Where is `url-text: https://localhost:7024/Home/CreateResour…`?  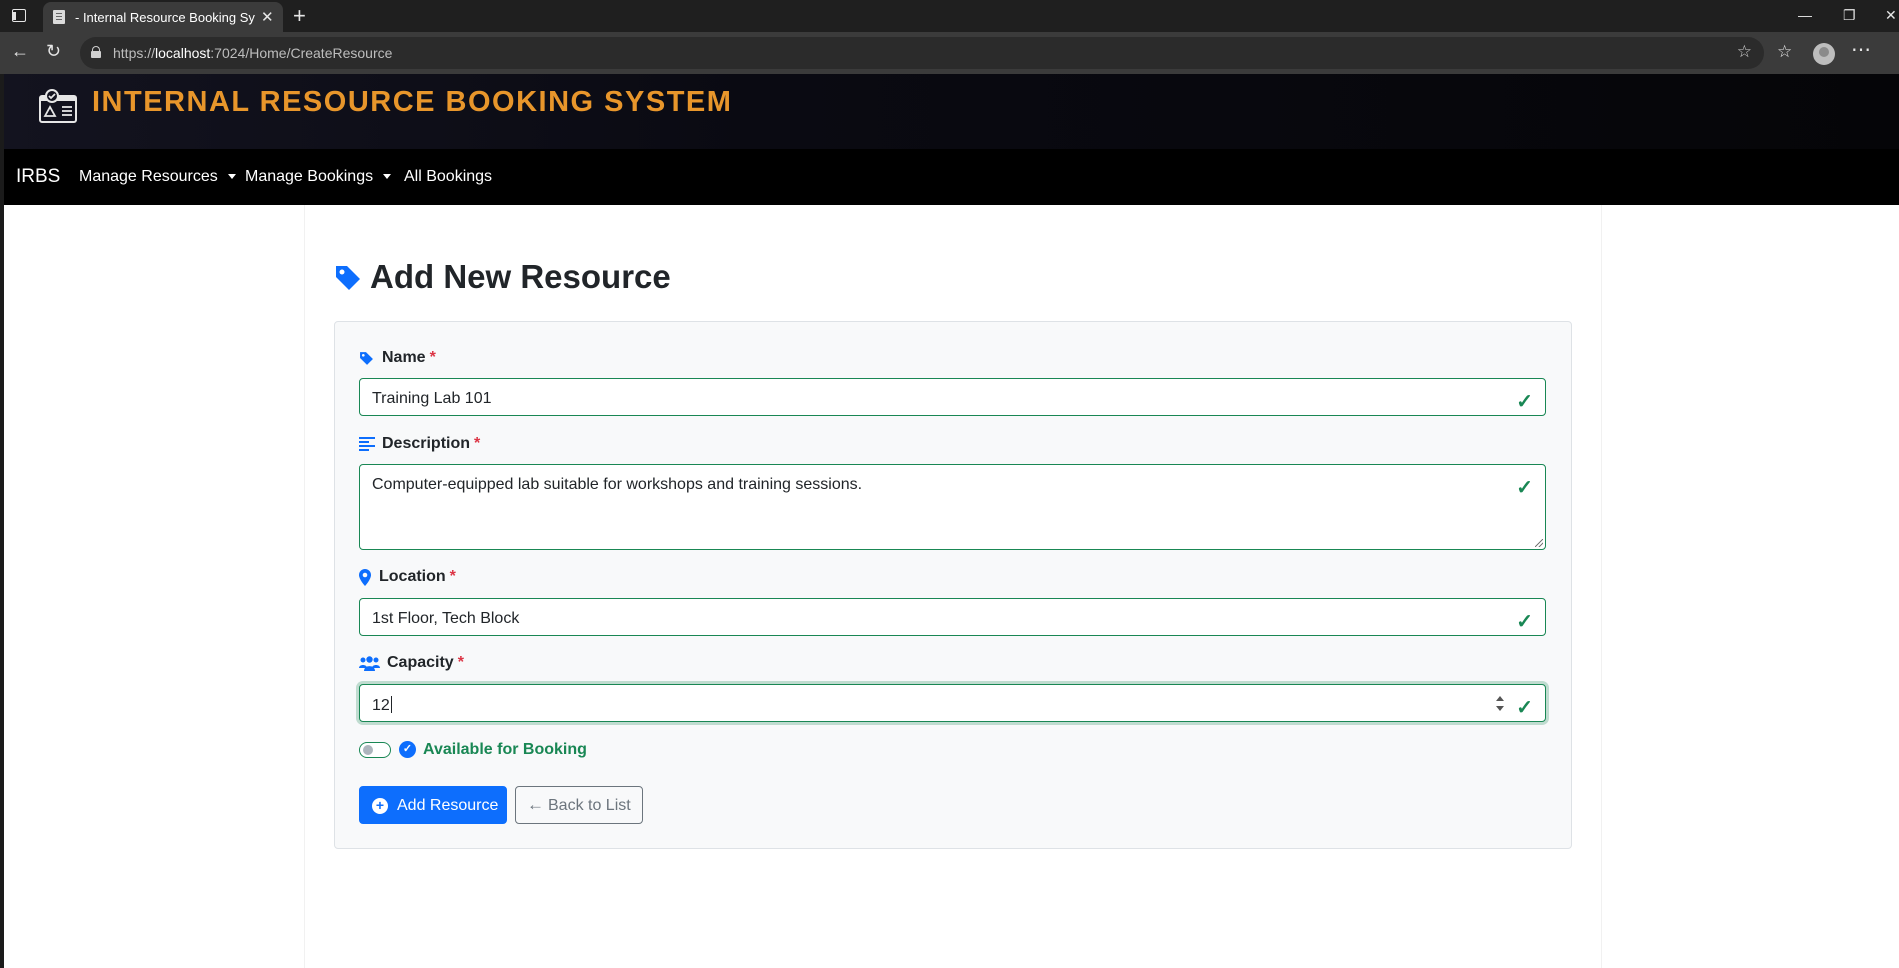
url-text: https://localhost:7024/Home/CreateResour… is located at coordinates (252, 53).